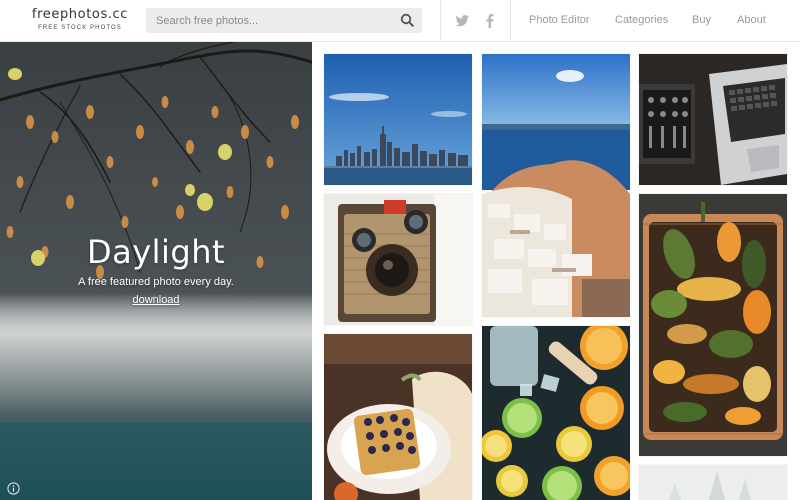 Image resolution: width=800 pixels, height=500 pixels. Describe the element at coordinates (80, 28) in the screenshot. I see `logo-subtitle: FREE STOCK PHOTOS` at that location.